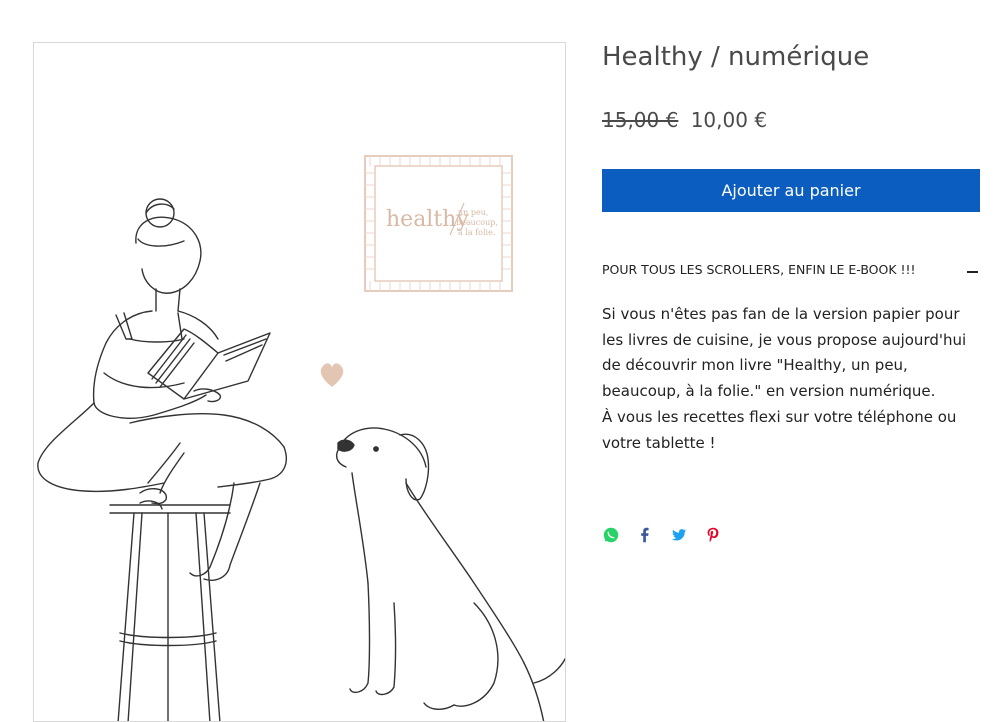 Image resolution: width=1000 pixels, height=722 pixels. What do you see at coordinates (473, 212) in the screenshot?
I see `svg-text: un peu,` at bounding box center [473, 212].